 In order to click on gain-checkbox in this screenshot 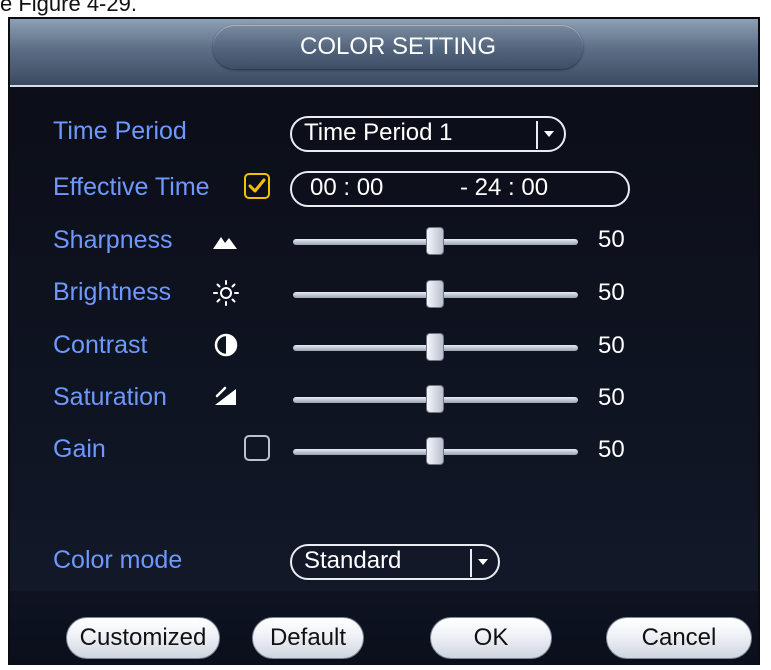, I will do `click(257, 448)`.